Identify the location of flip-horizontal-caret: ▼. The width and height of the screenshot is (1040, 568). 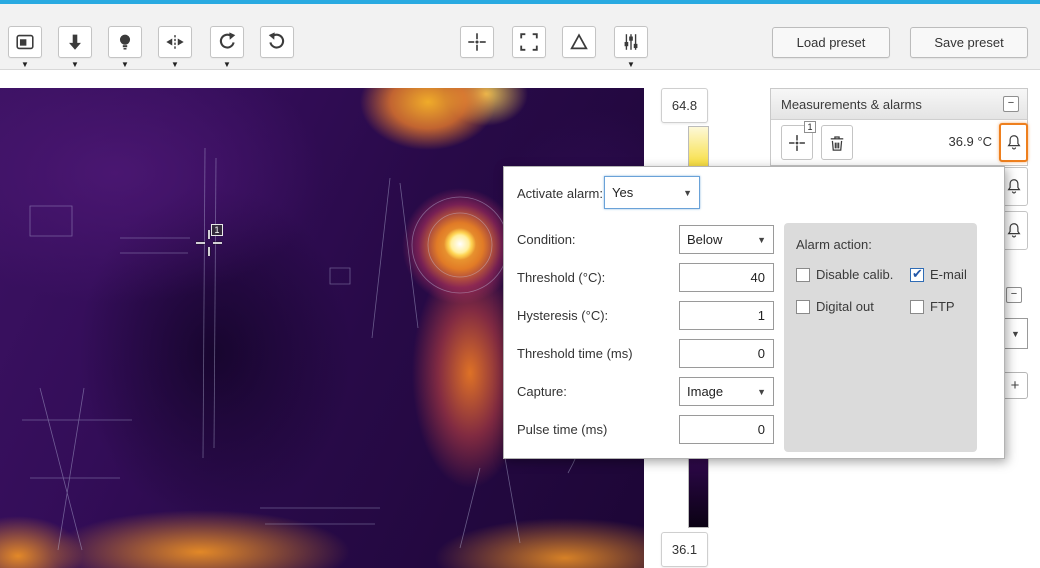
(175, 64).